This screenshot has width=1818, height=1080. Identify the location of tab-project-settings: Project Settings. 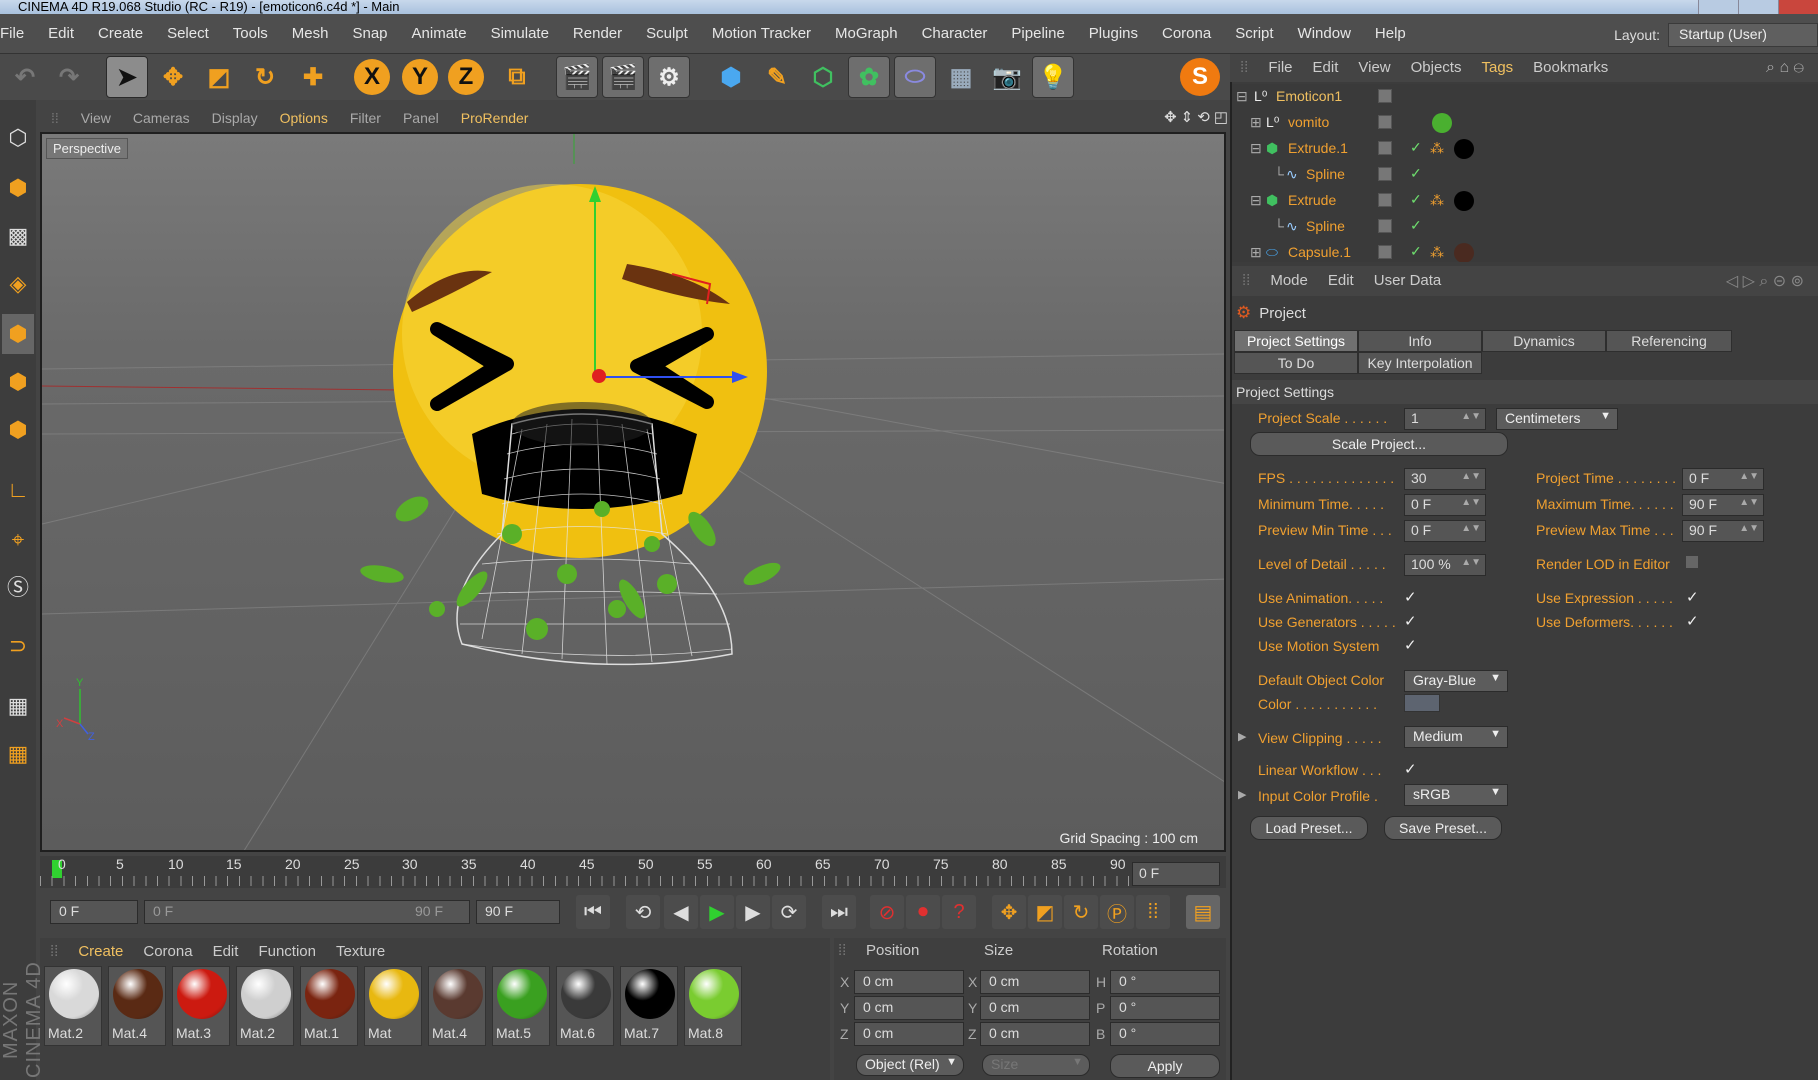
(1296, 341).